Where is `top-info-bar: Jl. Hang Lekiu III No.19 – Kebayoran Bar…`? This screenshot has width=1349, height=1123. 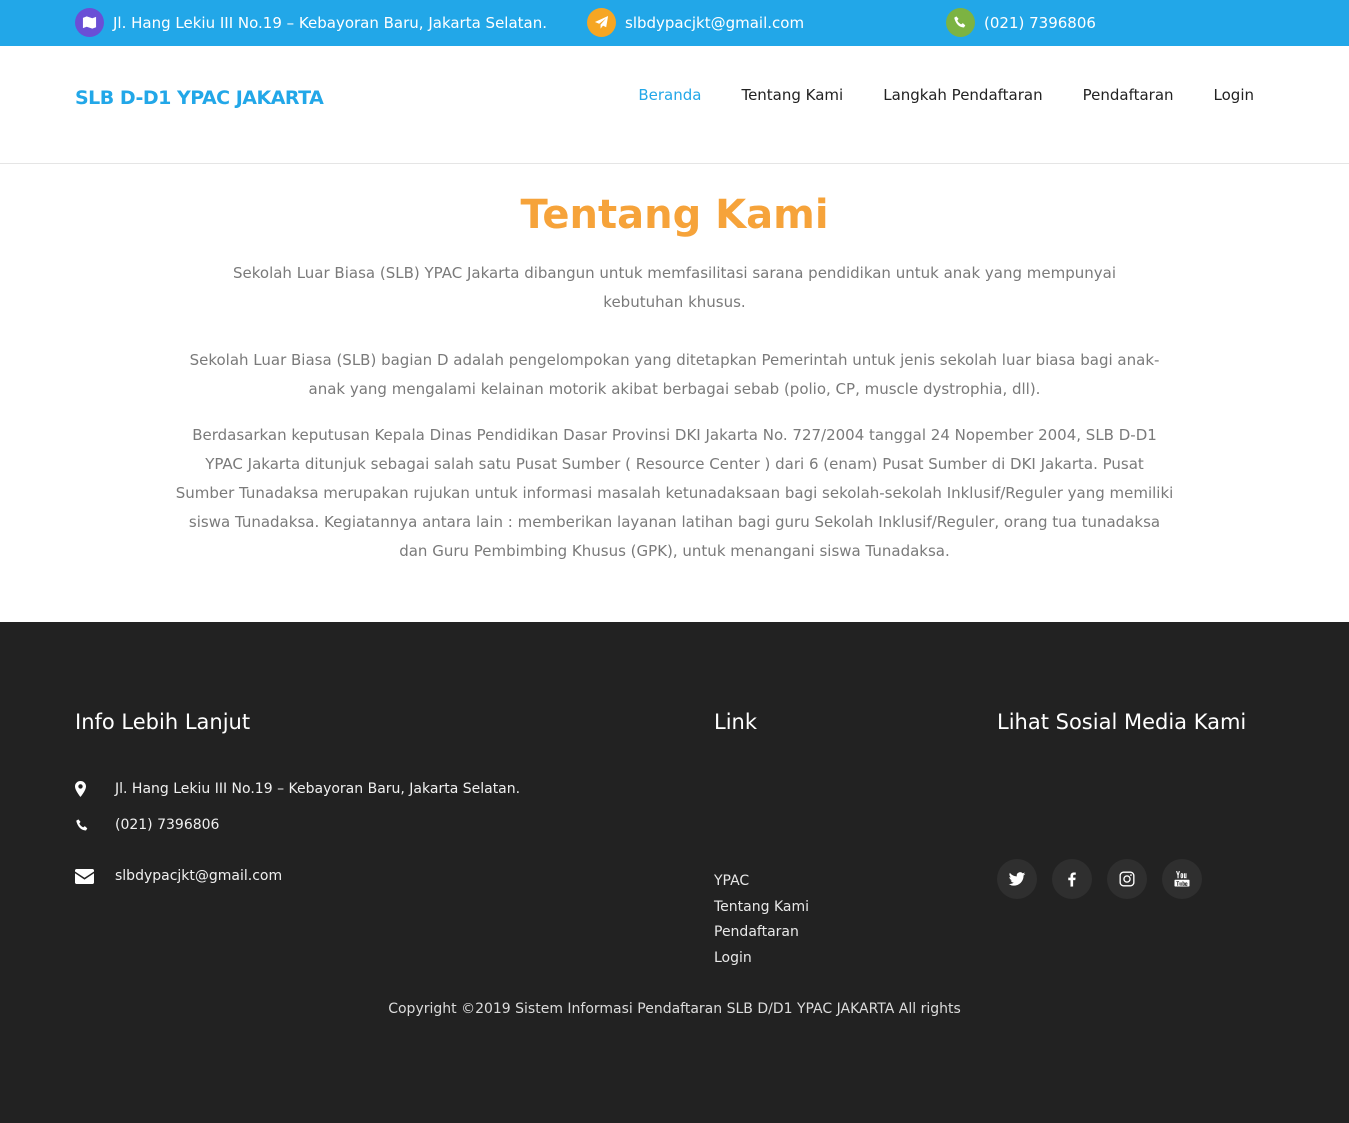
top-info-bar: Jl. Hang Lekiu III No.19 – Kebayoran Bar… is located at coordinates (674, 23).